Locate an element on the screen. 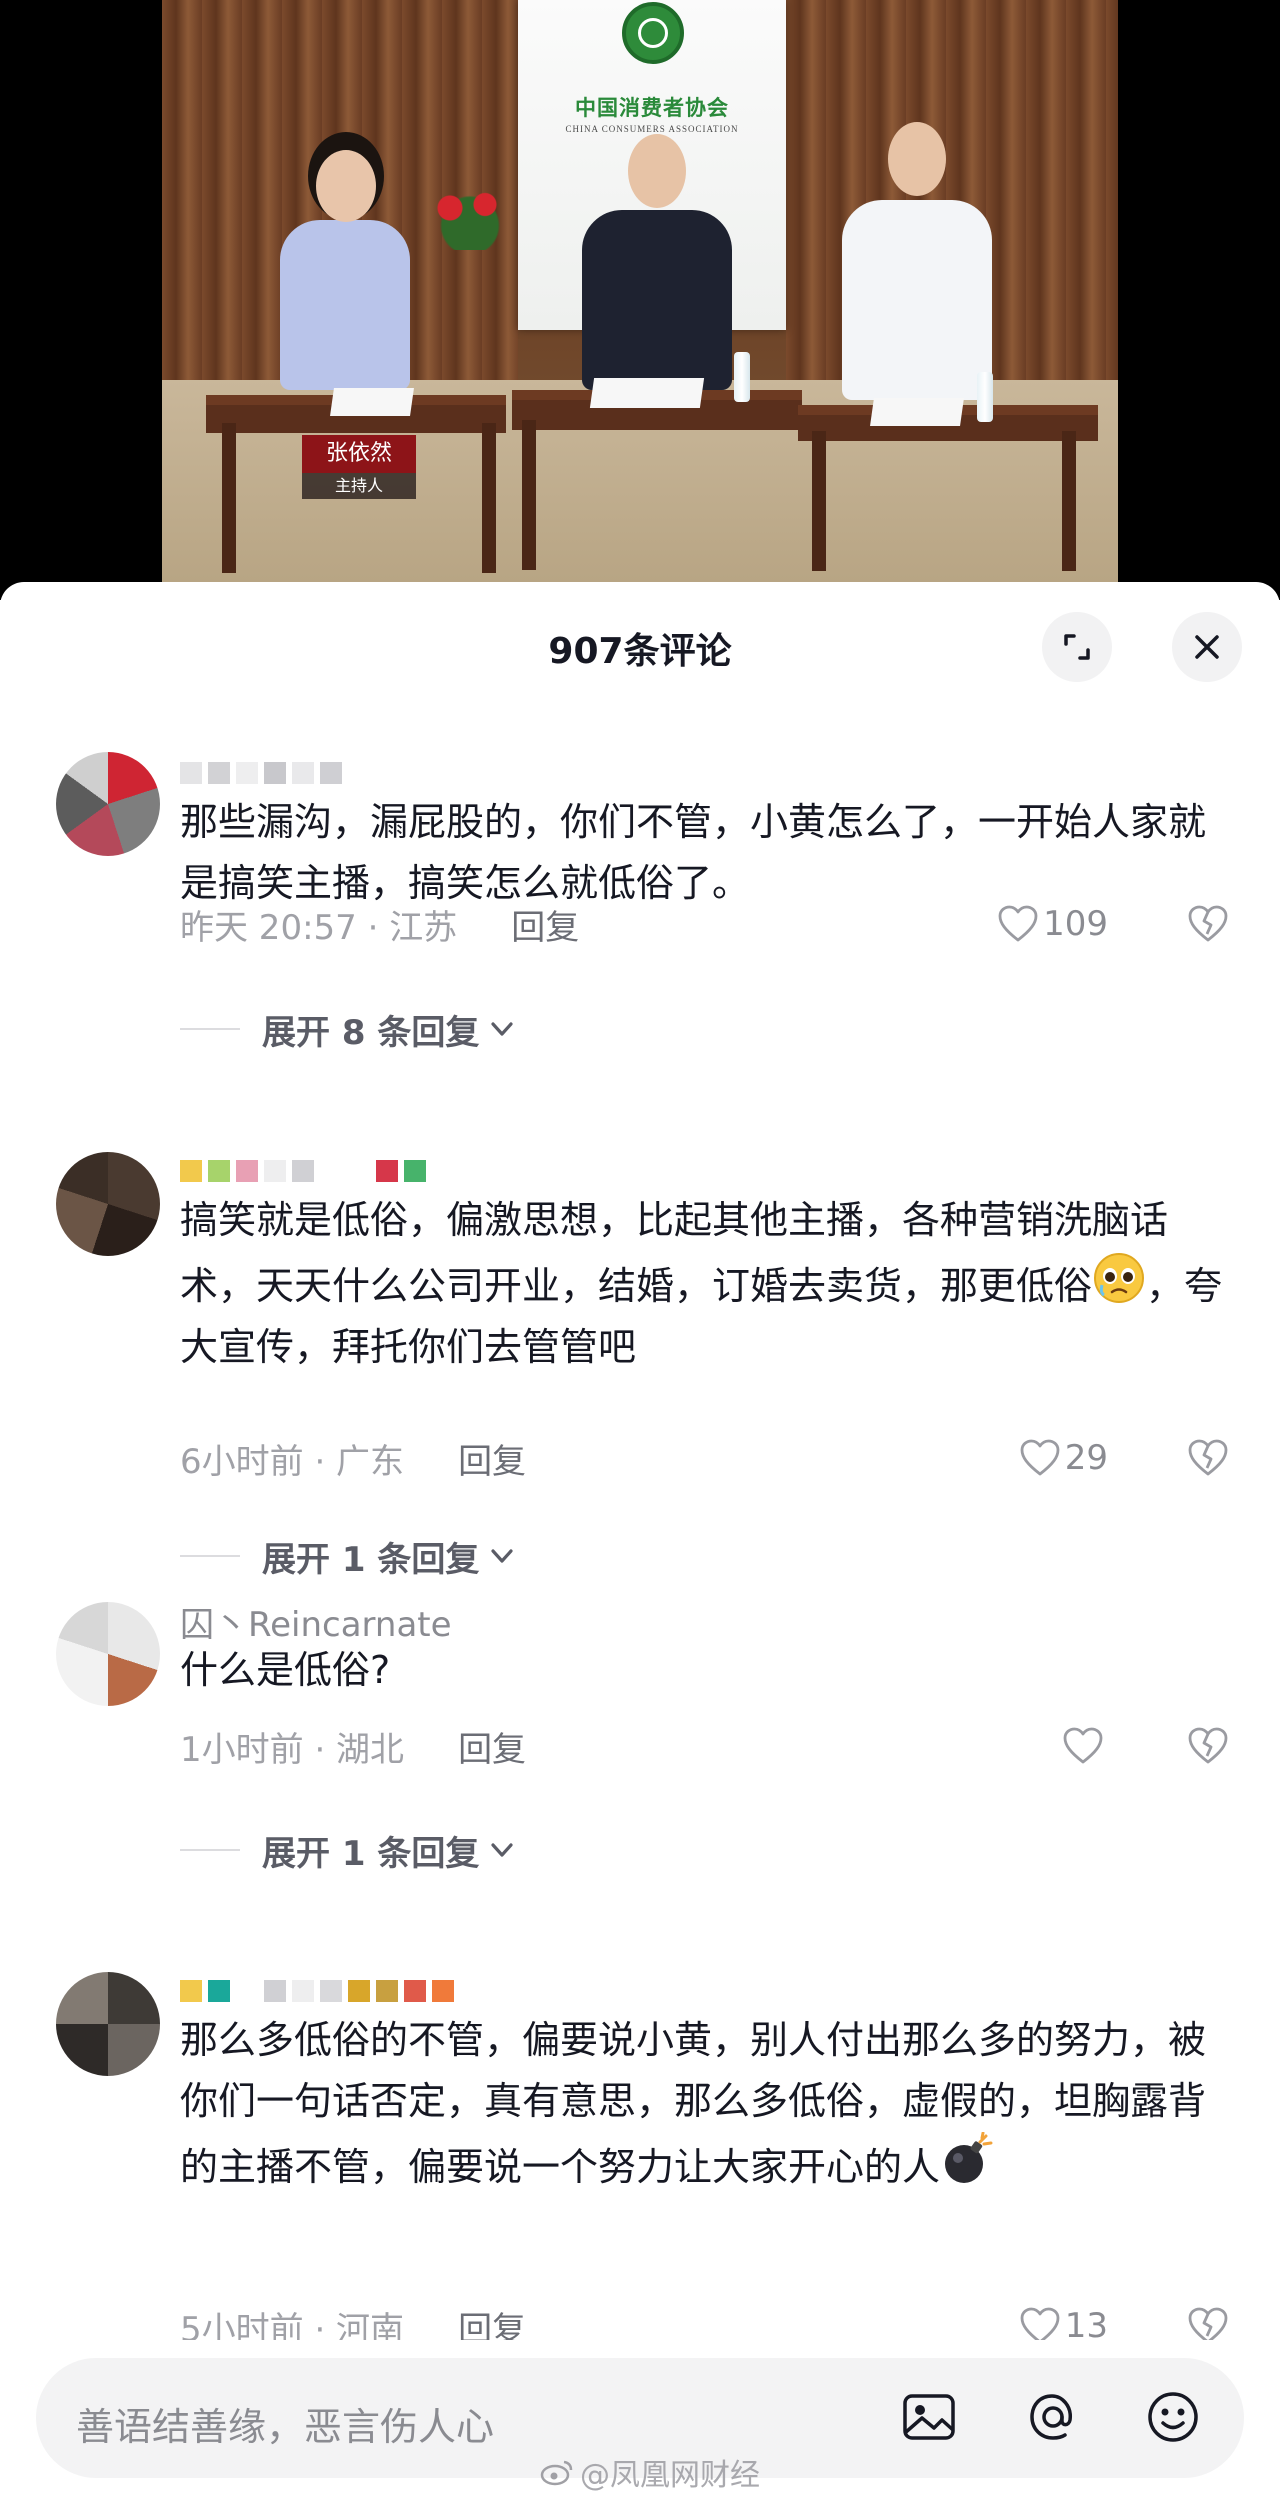 The image size is (1280, 2500). at-mention-icon is located at coordinates (1051, 2417).